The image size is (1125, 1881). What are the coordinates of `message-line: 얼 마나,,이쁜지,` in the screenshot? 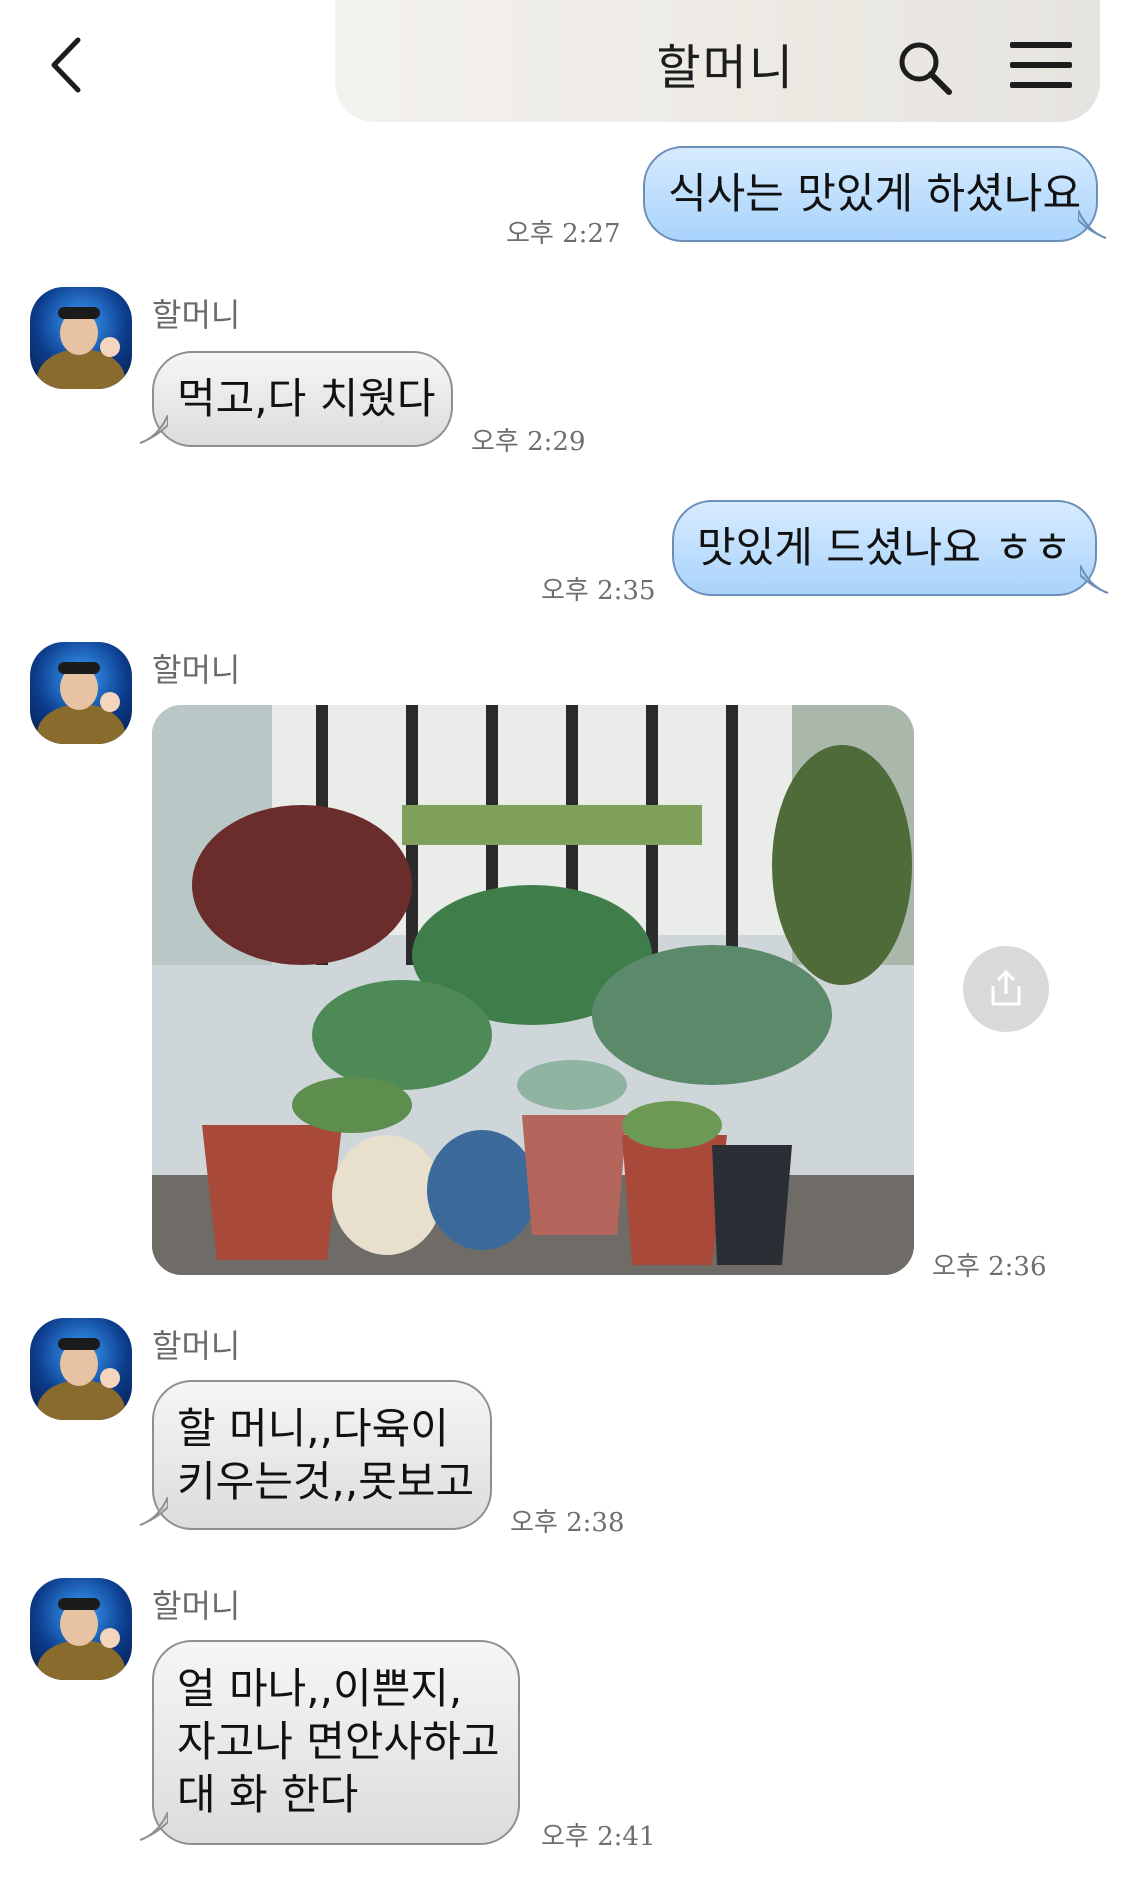 It's located at (320, 1688).